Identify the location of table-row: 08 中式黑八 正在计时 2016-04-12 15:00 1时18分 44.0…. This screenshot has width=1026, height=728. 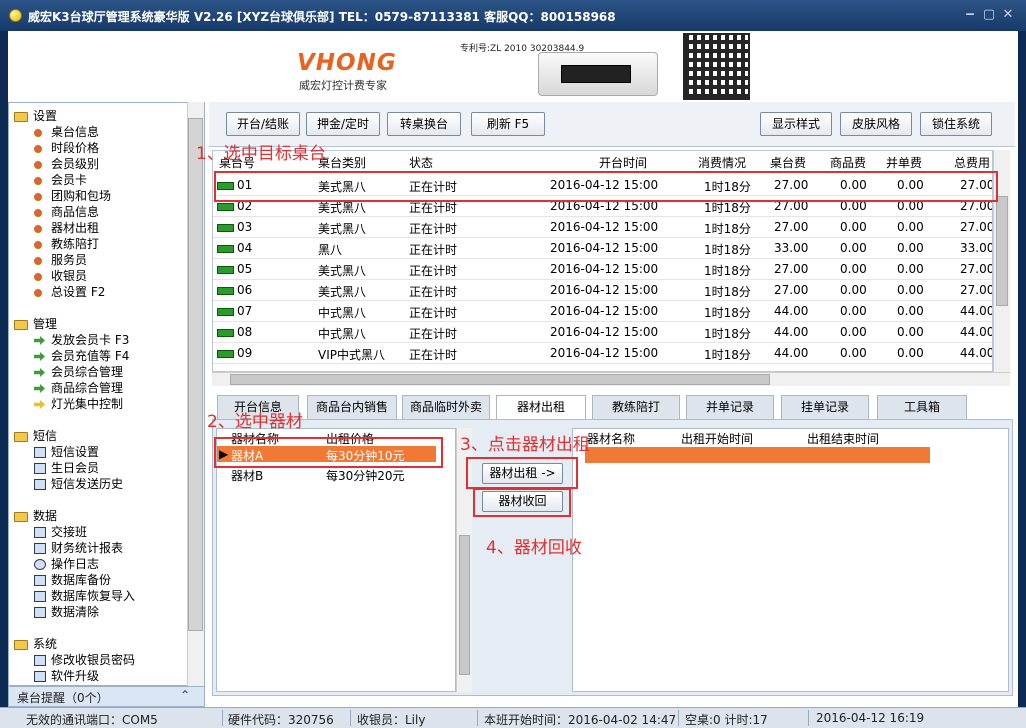
(602, 332).